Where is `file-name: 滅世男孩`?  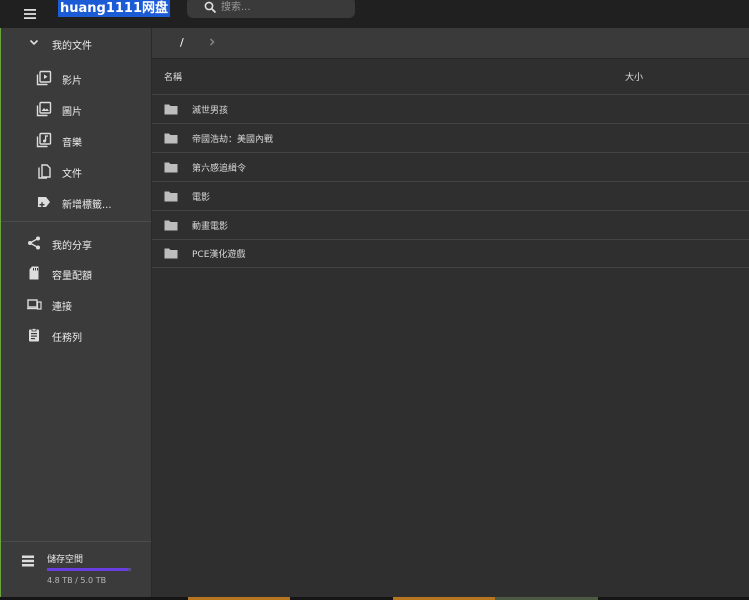 file-name: 滅世男孩 is located at coordinates (210, 111).